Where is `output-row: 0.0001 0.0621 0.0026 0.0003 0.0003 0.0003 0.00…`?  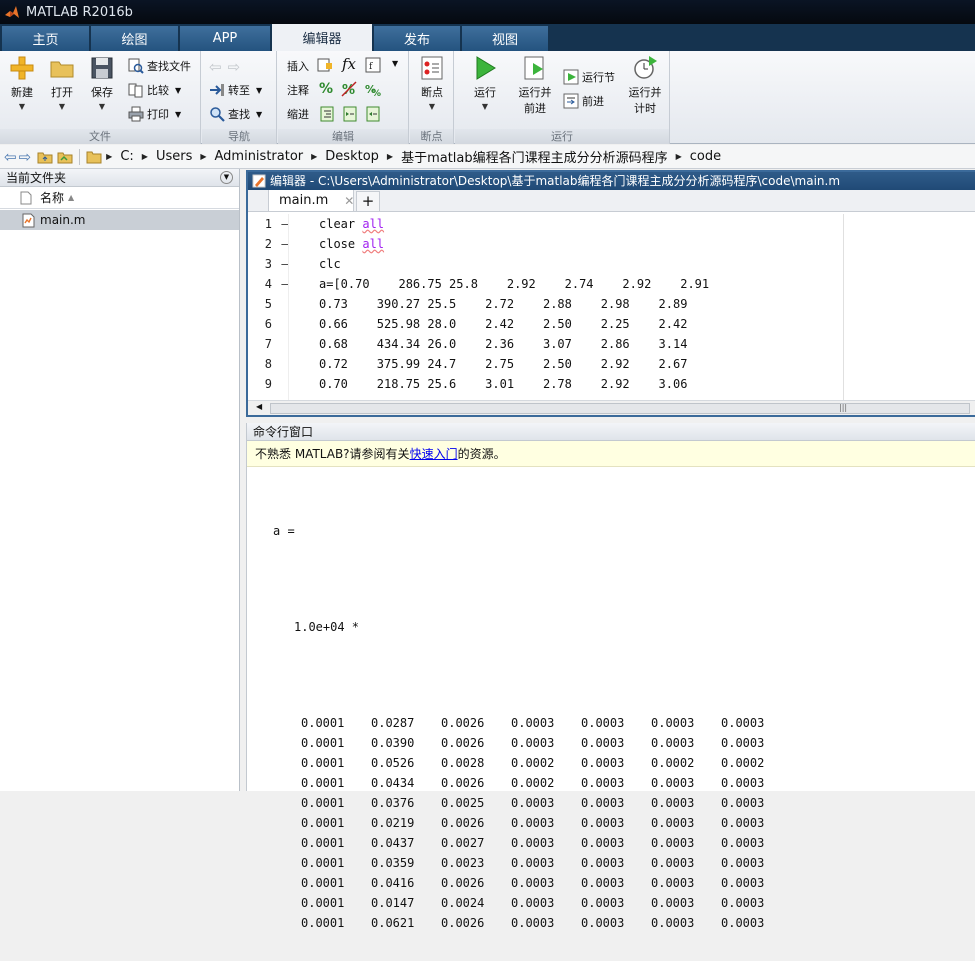 output-row: 0.0001 0.0621 0.0026 0.0003 0.0003 0.0003 0.00… is located at coordinates (546, 923).